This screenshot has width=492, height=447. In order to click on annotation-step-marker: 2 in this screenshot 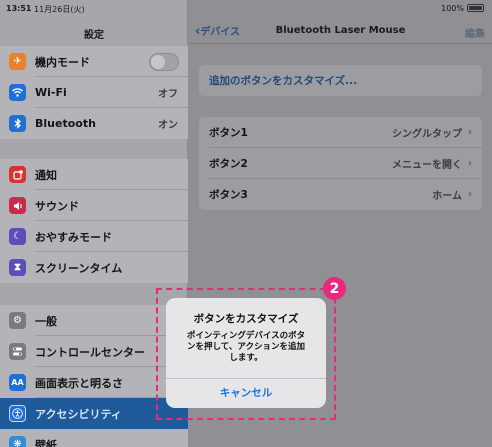, I will do `click(334, 288)`.